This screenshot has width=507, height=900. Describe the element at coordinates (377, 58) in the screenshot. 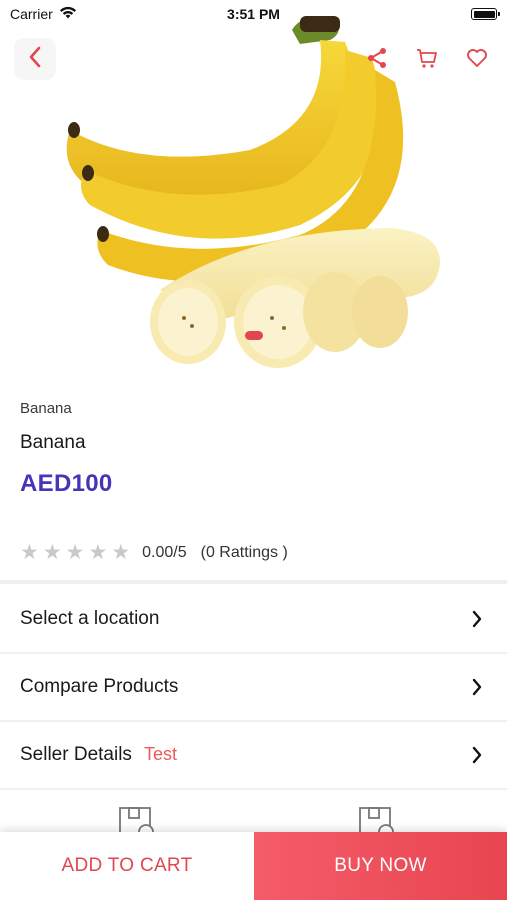

I see `share-icon` at that location.